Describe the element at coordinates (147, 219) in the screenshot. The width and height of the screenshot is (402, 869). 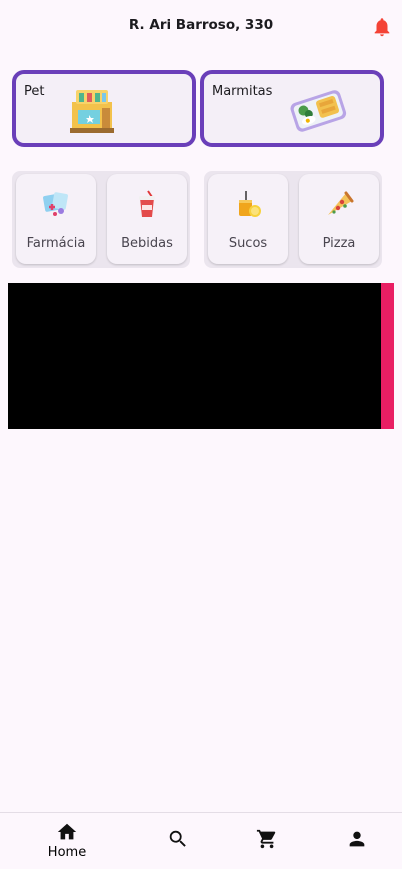
I see `category-card-bebidas: Bebidas` at that location.